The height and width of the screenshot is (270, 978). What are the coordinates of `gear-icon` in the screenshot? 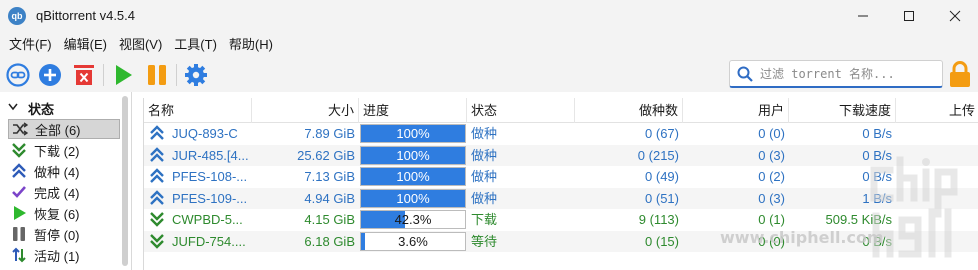 It's located at (196, 75).